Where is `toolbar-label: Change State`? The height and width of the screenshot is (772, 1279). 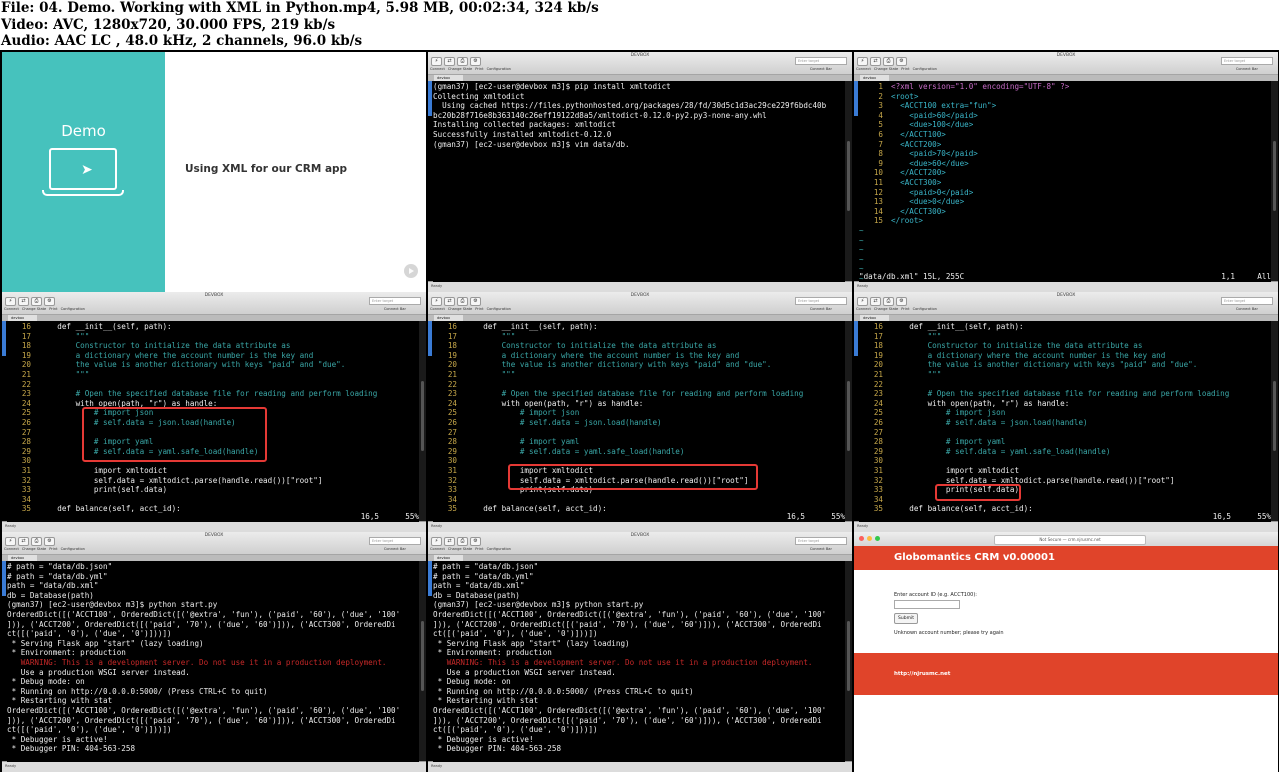 toolbar-label: Change State is located at coordinates (34, 549).